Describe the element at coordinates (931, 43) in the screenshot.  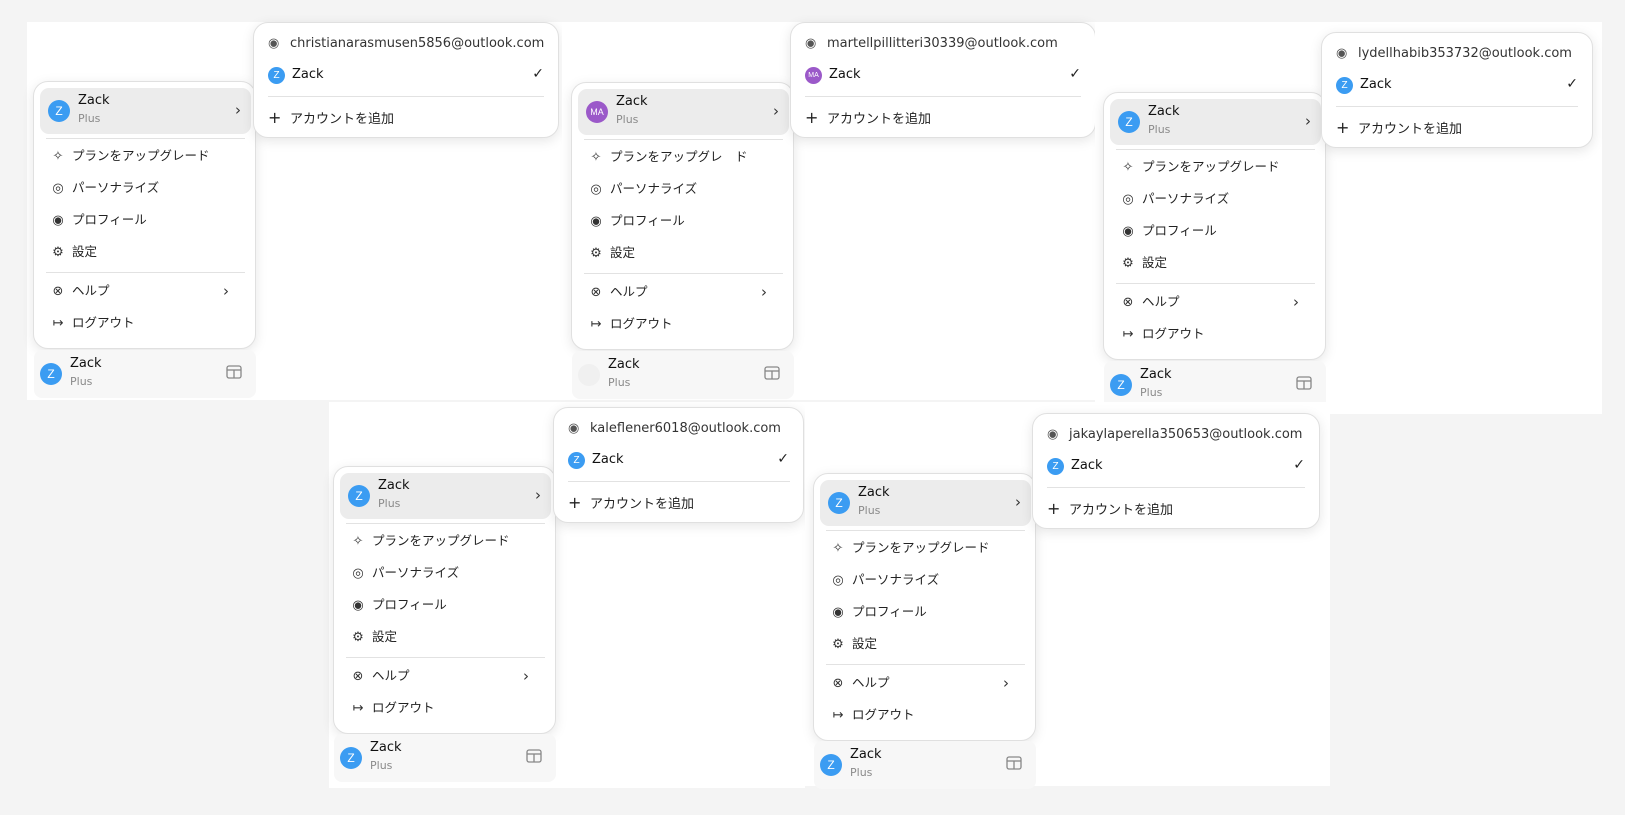
I see `account-email-row: ◉ martellpillitteri30339@outlook.com` at that location.